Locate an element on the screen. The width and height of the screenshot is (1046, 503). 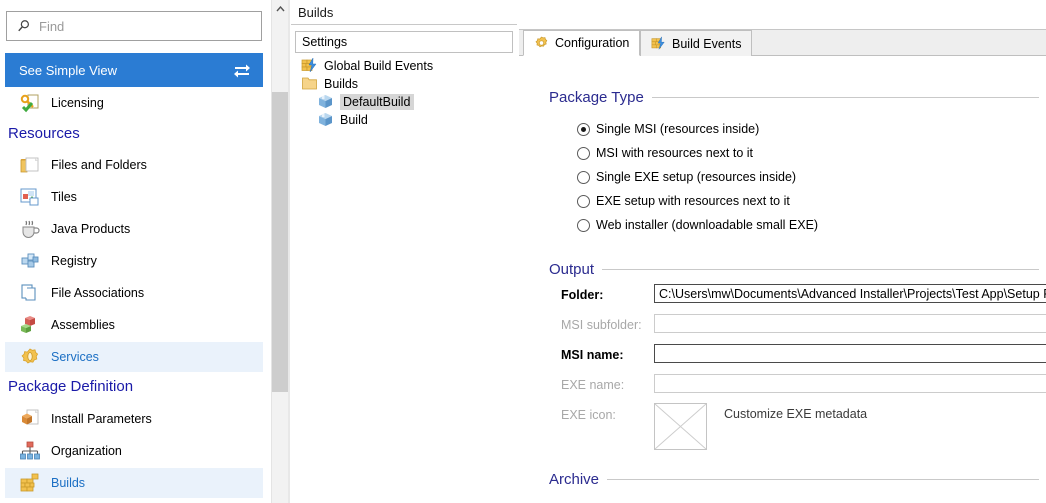
radio-label: MSI with resources next to it is located at coordinates (675, 153).